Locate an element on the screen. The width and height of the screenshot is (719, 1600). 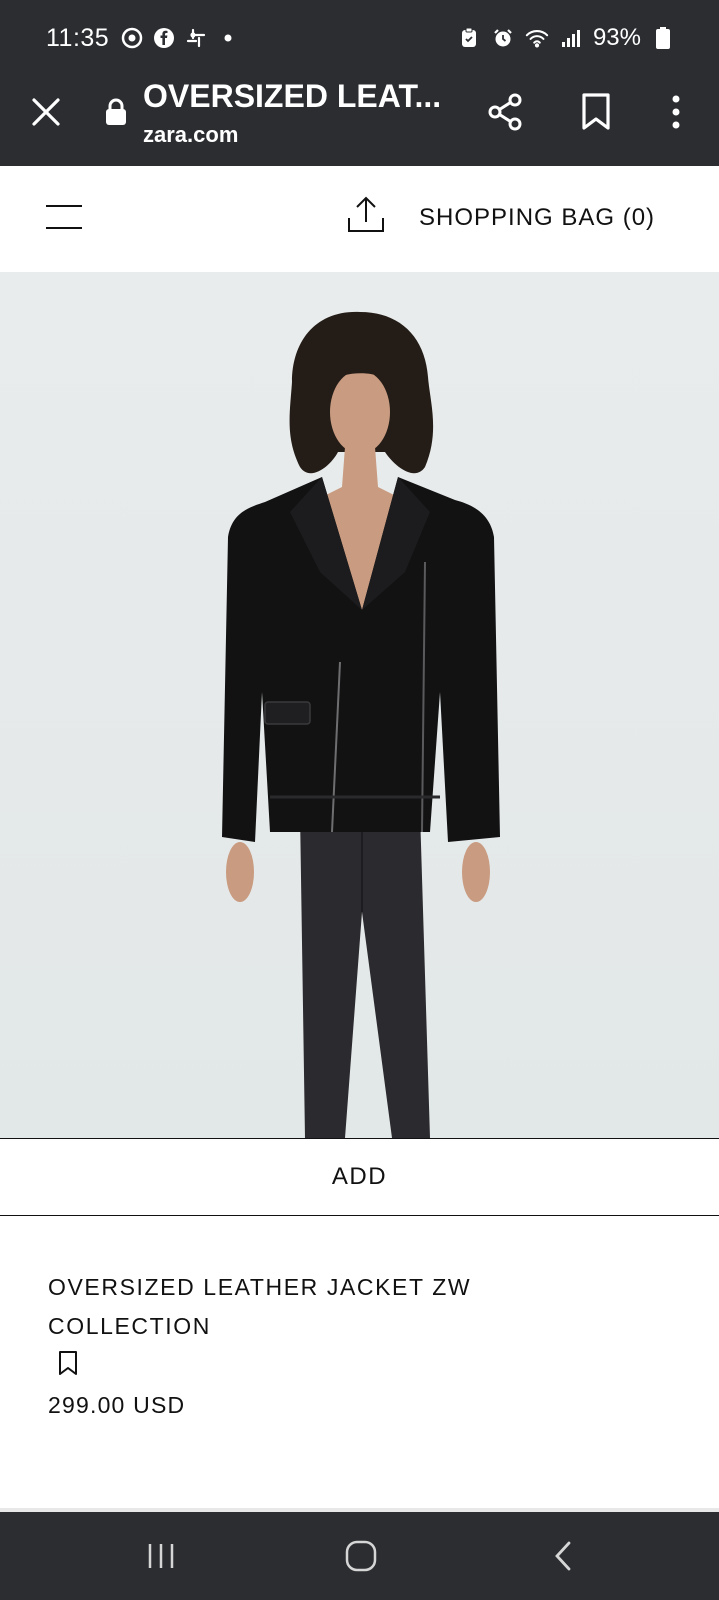
battery-icon is located at coordinates (663, 38).